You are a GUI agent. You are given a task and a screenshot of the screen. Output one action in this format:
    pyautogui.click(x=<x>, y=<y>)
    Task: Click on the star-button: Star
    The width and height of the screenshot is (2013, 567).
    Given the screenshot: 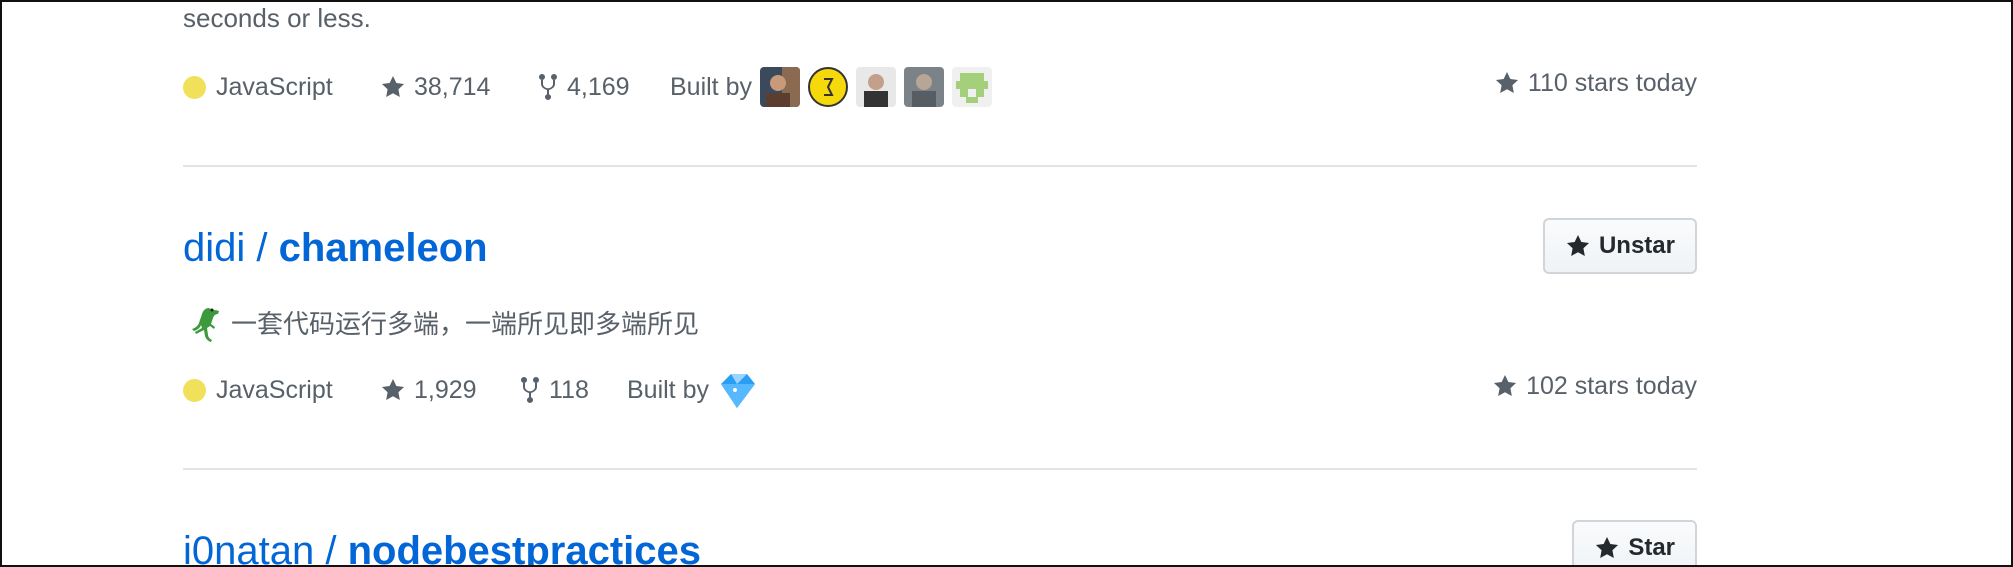 What is the action you would take?
    pyautogui.click(x=1634, y=542)
    